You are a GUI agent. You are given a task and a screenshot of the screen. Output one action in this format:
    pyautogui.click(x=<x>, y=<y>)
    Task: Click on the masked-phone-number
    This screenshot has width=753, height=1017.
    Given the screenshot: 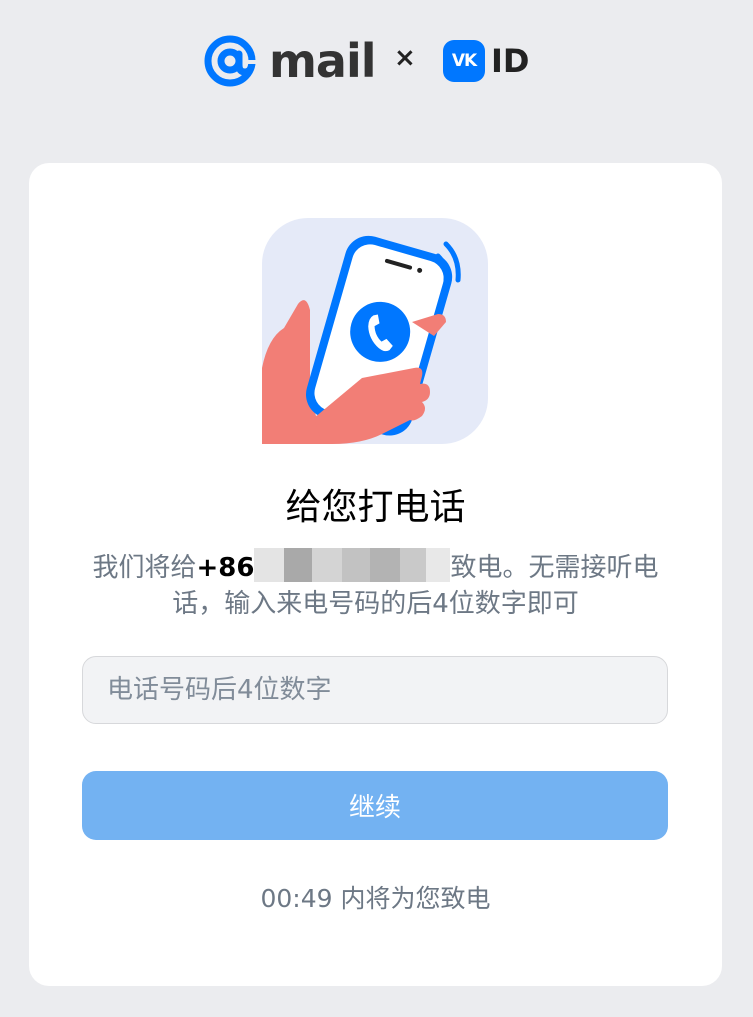 What is the action you would take?
    pyautogui.click(x=352, y=565)
    